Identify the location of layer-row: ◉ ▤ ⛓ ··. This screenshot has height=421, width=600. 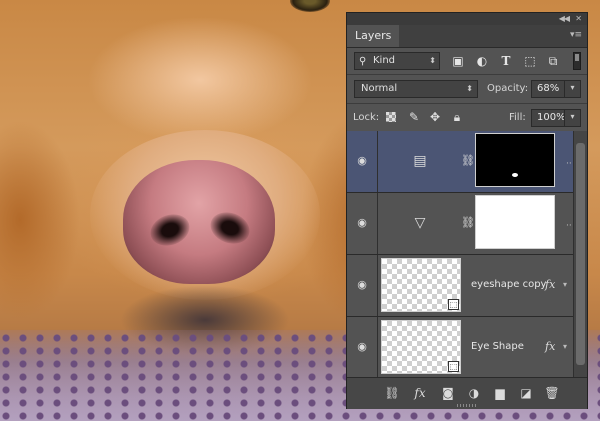
(460, 162).